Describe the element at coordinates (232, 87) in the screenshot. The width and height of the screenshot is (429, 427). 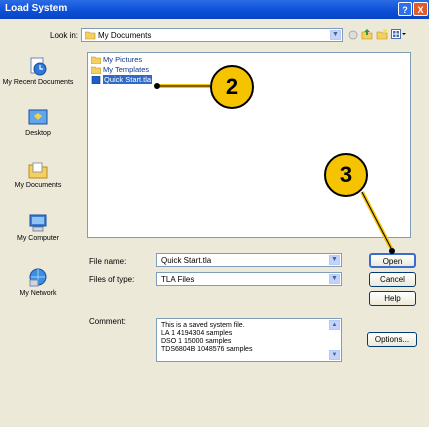
I see `callout-step-2: 2` at that location.